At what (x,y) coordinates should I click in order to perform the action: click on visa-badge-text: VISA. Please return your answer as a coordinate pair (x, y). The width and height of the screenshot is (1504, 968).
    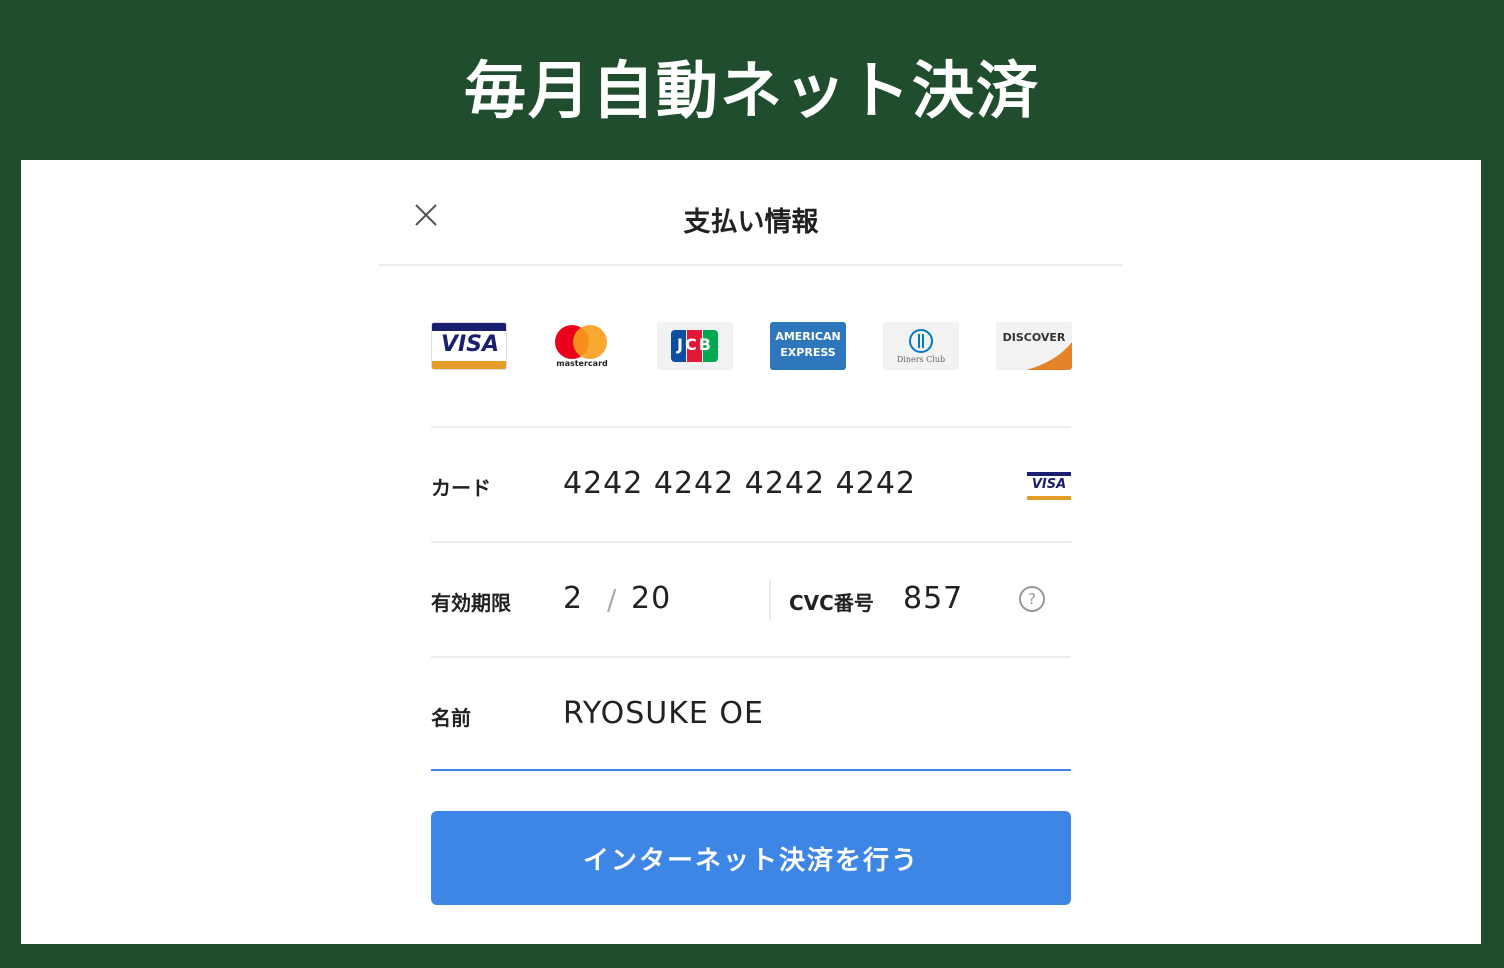
    Looking at the image, I should click on (1049, 484).